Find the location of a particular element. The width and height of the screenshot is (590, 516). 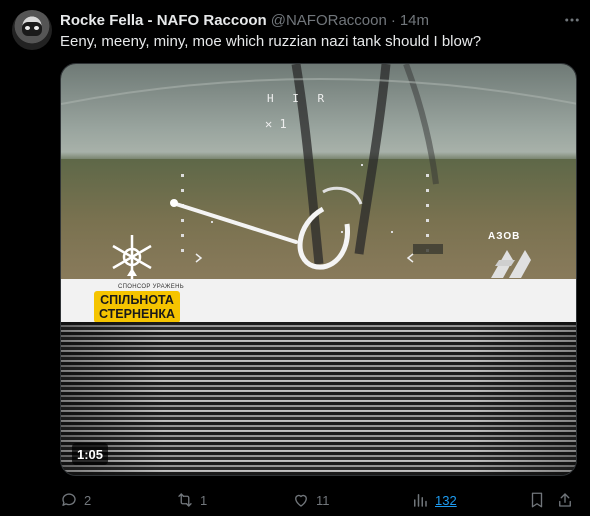

like-button: 11 is located at coordinates (311, 500).